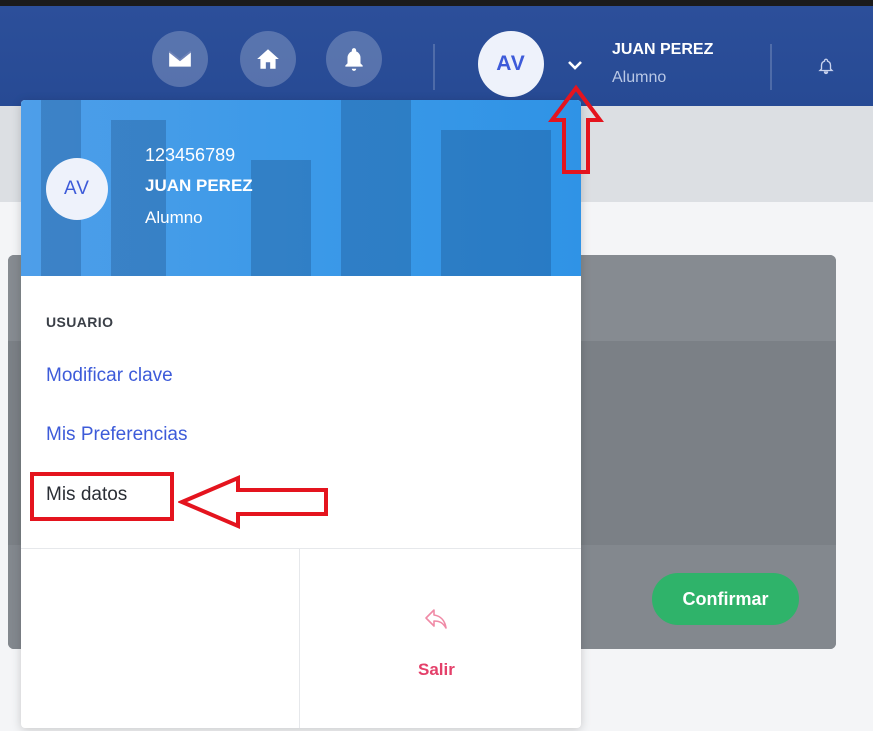 This screenshot has height=731, width=873. What do you see at coordinates (174, 217) in the screenshot?
I see `dropdown-user-role: Alumno` at bounding box center [174, 217].